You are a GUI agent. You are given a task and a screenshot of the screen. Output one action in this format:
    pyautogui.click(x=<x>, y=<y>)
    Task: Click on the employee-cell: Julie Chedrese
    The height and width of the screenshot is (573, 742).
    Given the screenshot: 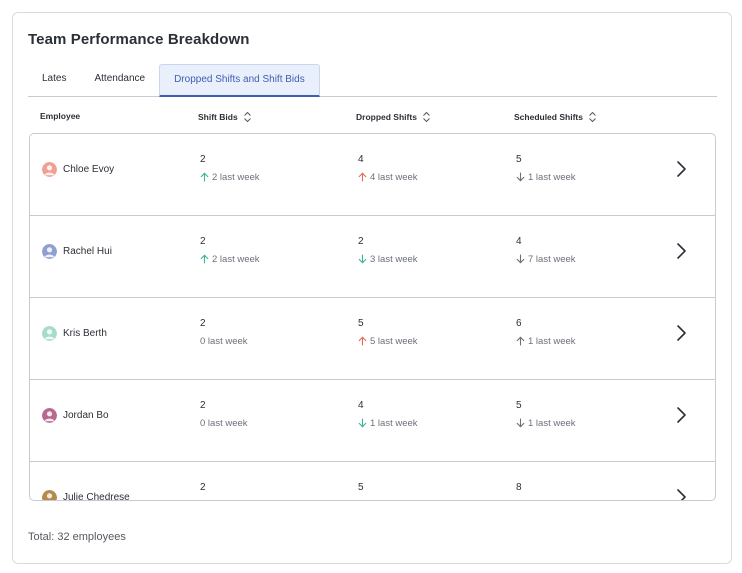 What is the action you would take?
    pyautogui.click(x=86, y=481)
    